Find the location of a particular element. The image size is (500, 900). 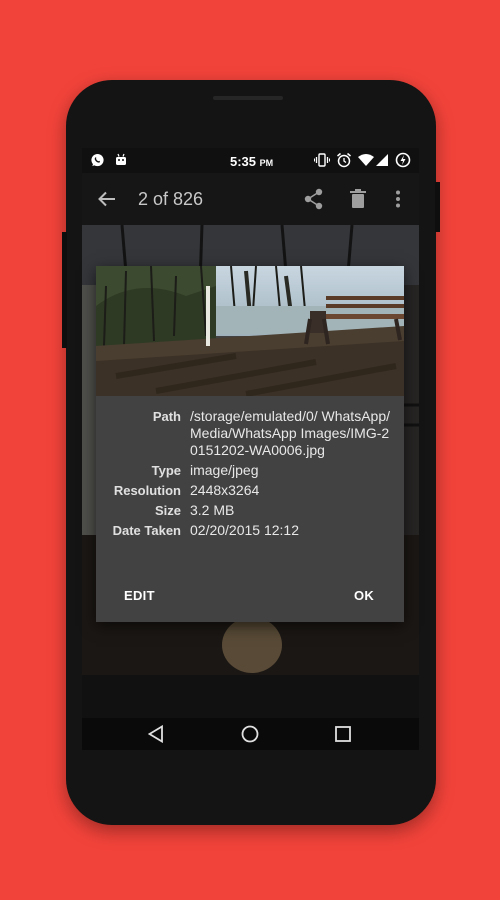

wifi-icon is located at coordinates (366, 160).